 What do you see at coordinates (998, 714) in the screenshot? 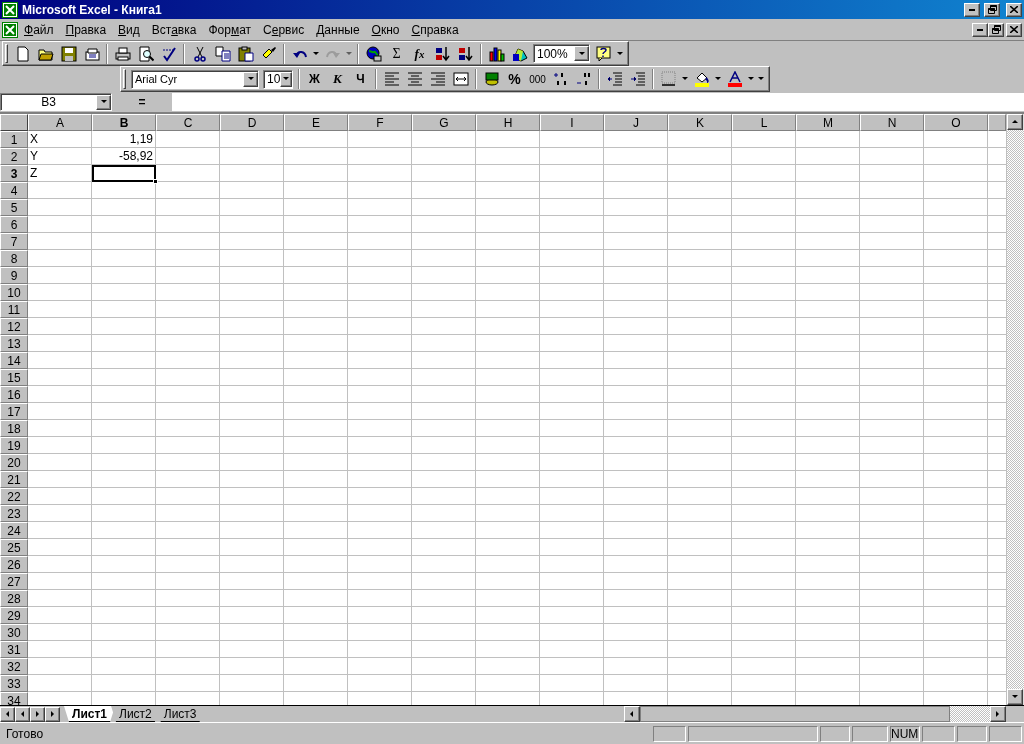
I see `scroll-right-button` at bounding box center [998, 714].